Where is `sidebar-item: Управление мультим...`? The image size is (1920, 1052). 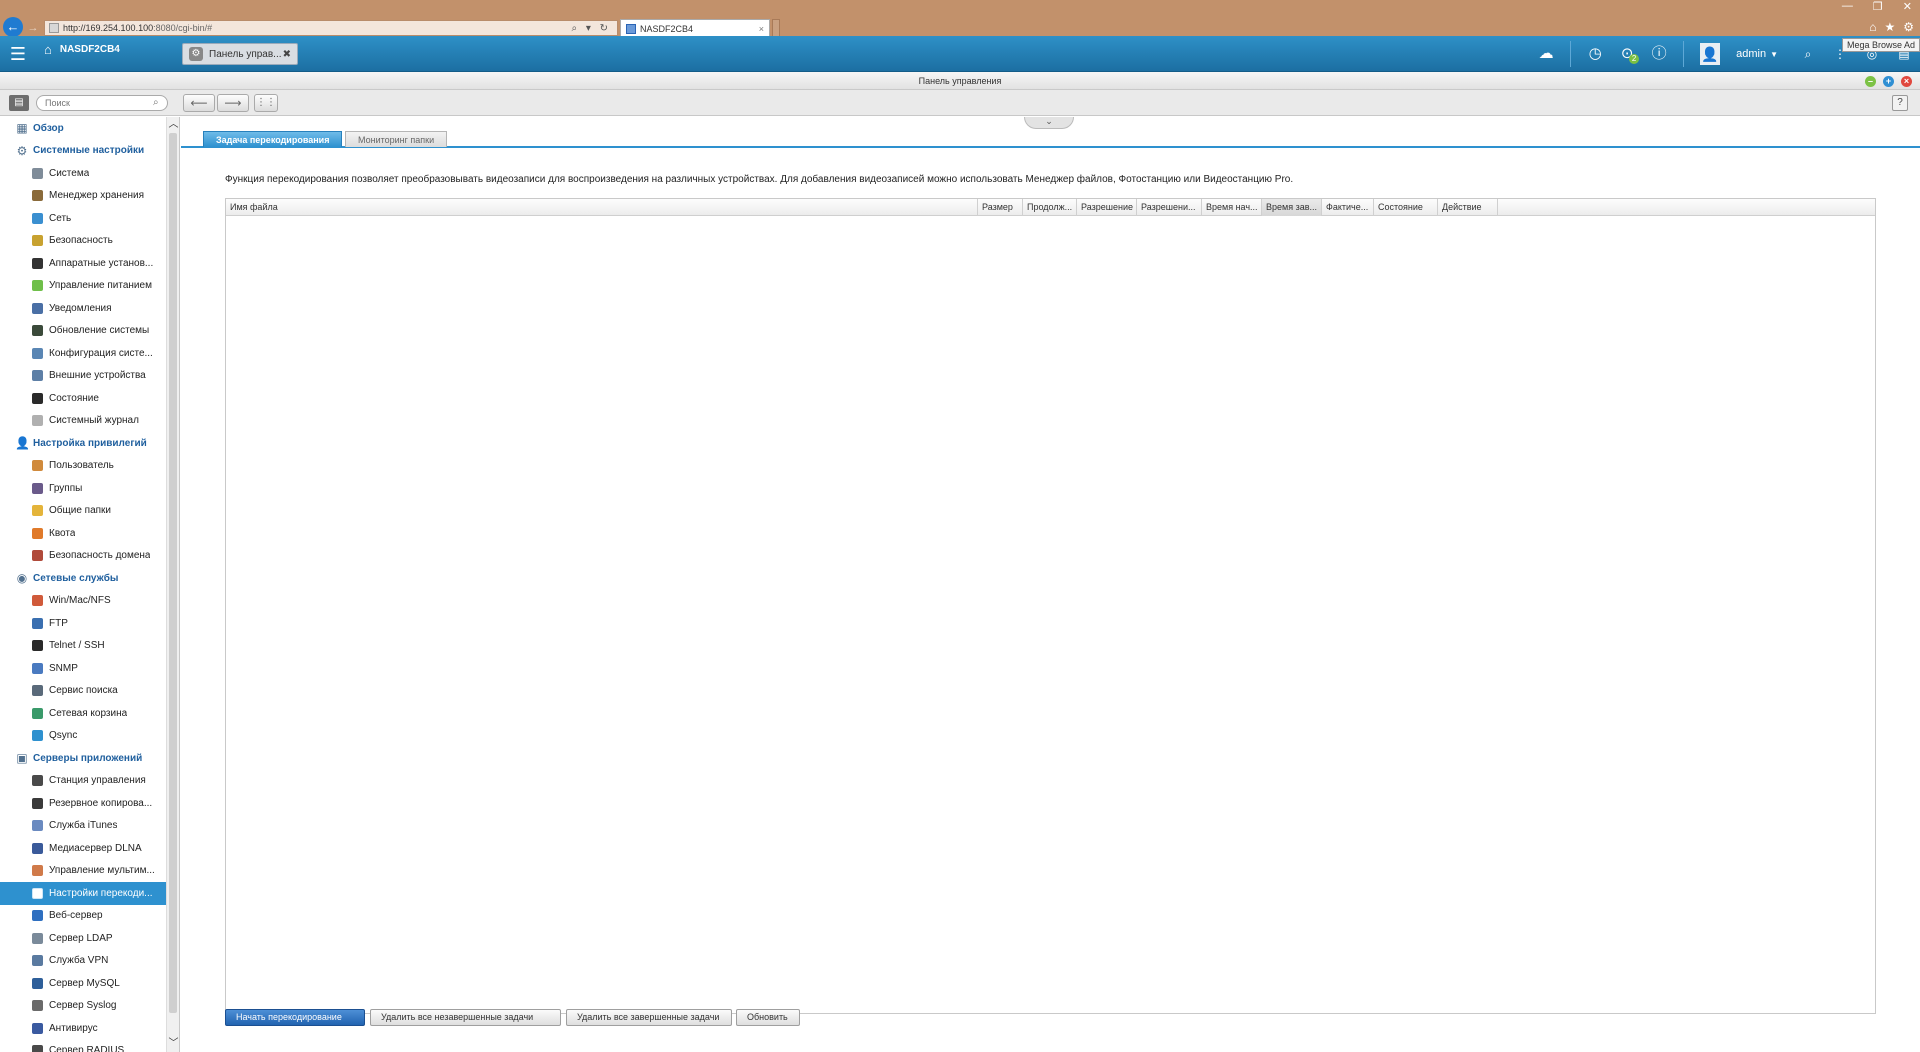 sidebar-item: Управление мультим... is located at coordinates (83, 871).